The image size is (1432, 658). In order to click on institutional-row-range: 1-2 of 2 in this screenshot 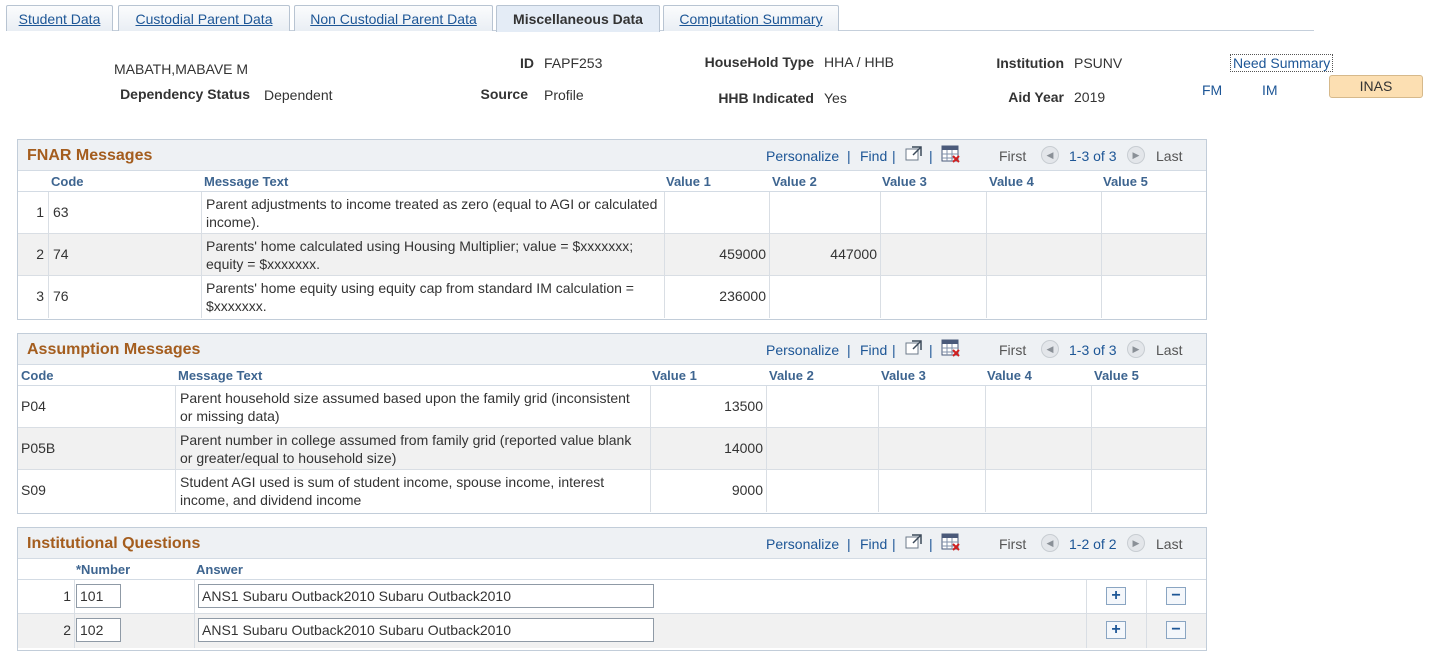, I will do `click(1093, 544)`.